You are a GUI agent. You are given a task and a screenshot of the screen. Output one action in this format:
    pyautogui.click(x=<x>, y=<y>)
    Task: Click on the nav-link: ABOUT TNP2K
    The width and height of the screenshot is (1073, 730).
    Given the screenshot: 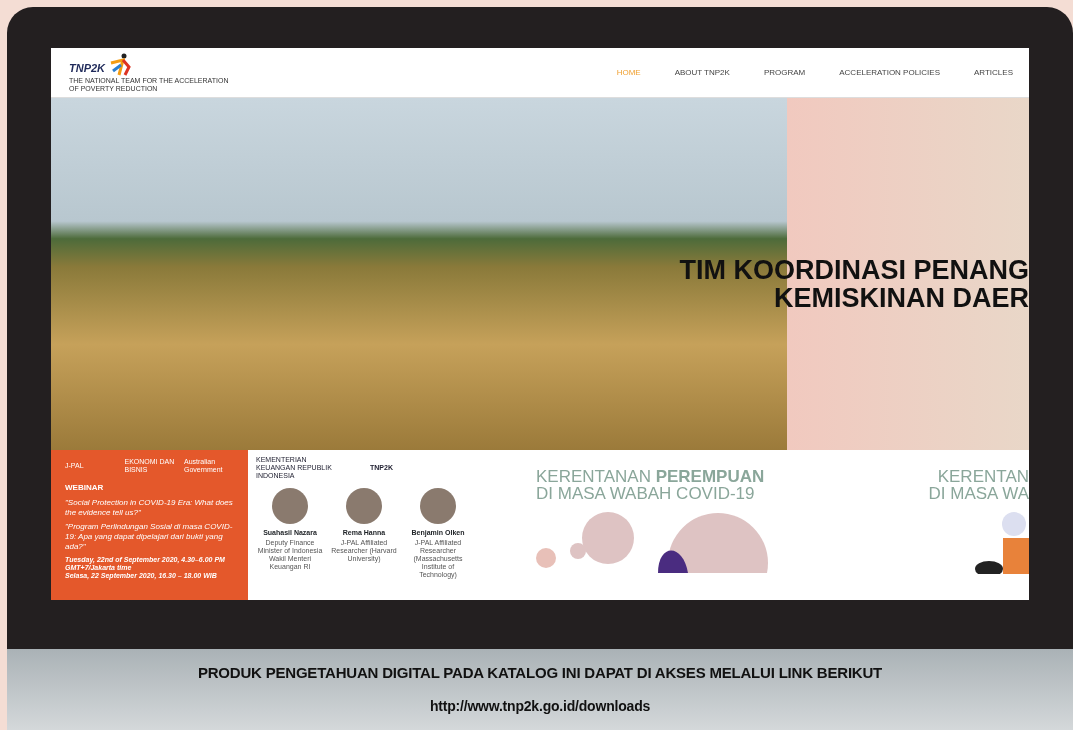 What is the action you would take?
    pyautogui.click(x=702, y=72)
    